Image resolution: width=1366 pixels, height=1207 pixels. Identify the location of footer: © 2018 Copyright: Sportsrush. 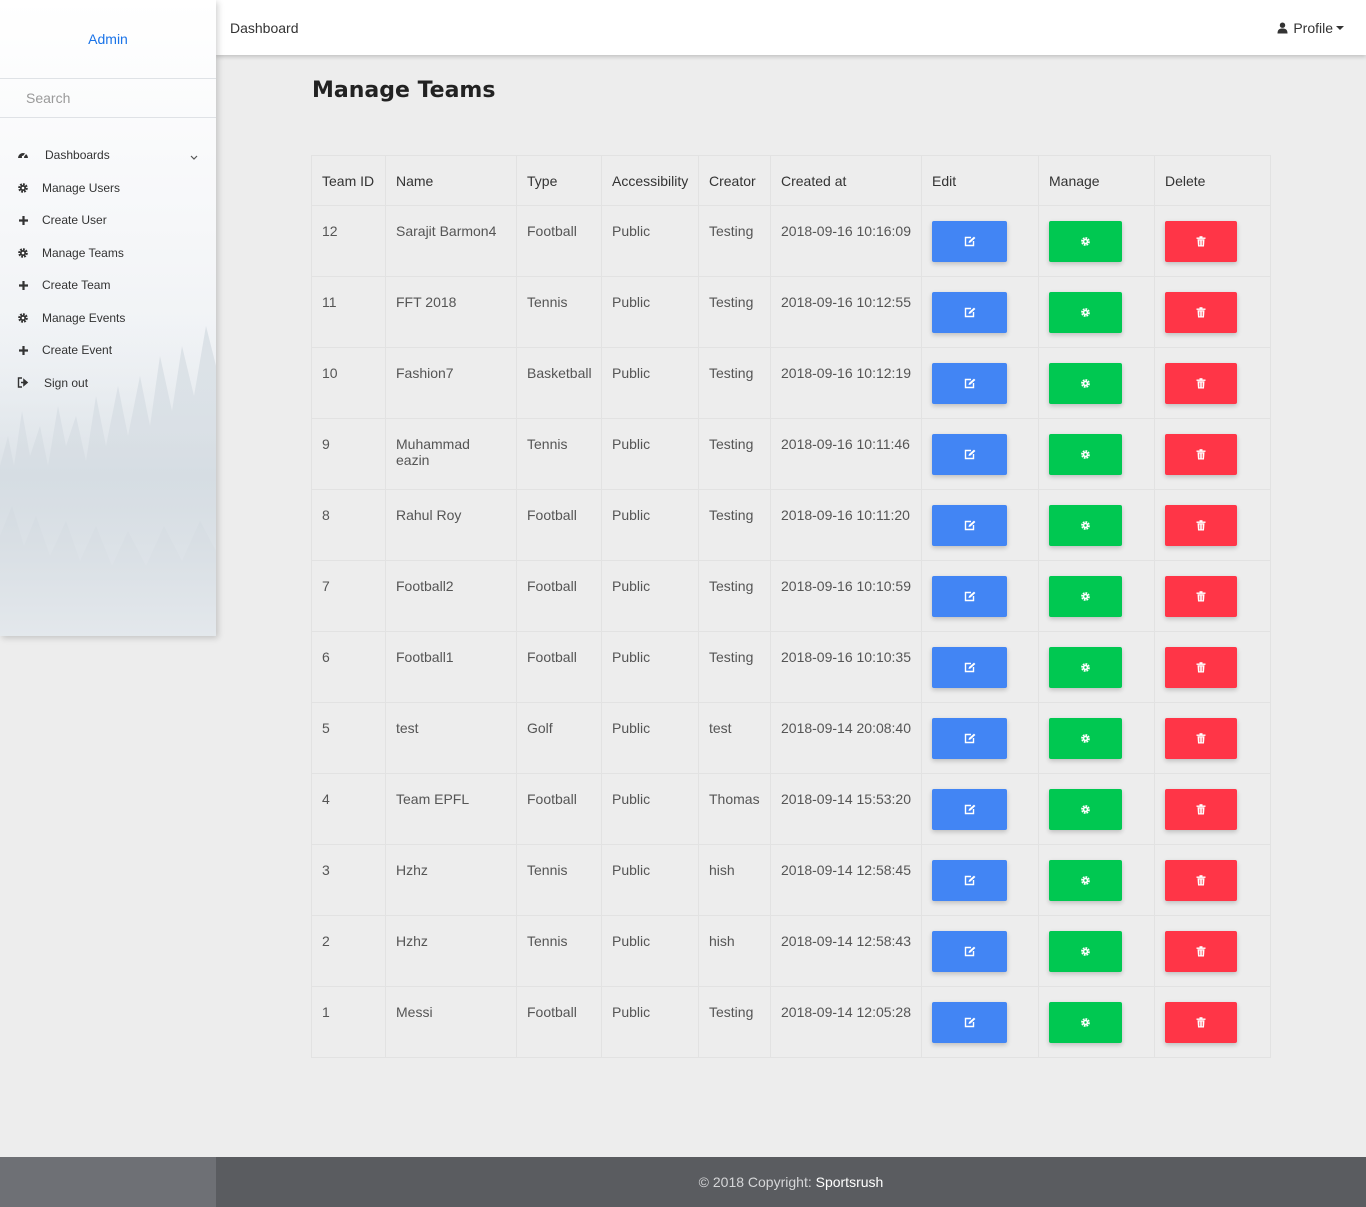
(683, 1182).